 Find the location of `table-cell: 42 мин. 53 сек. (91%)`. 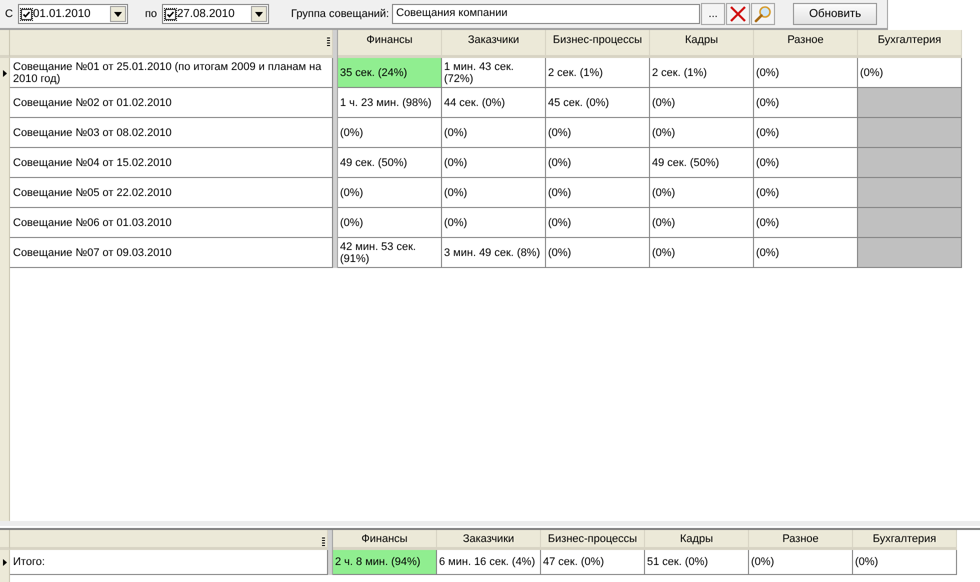

table-cell: 42 мин. 53 сек. (91%) is located at coordinates (390, 253).